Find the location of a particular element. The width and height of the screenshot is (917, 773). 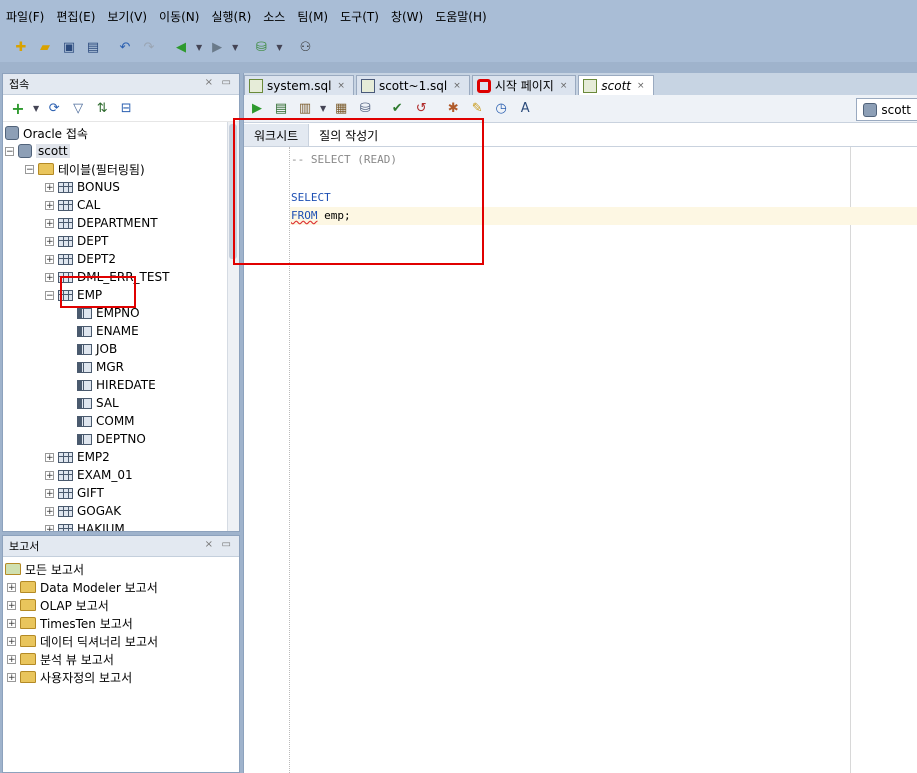

autotrace-icon: ▥ is located at coordinates (305, 109).